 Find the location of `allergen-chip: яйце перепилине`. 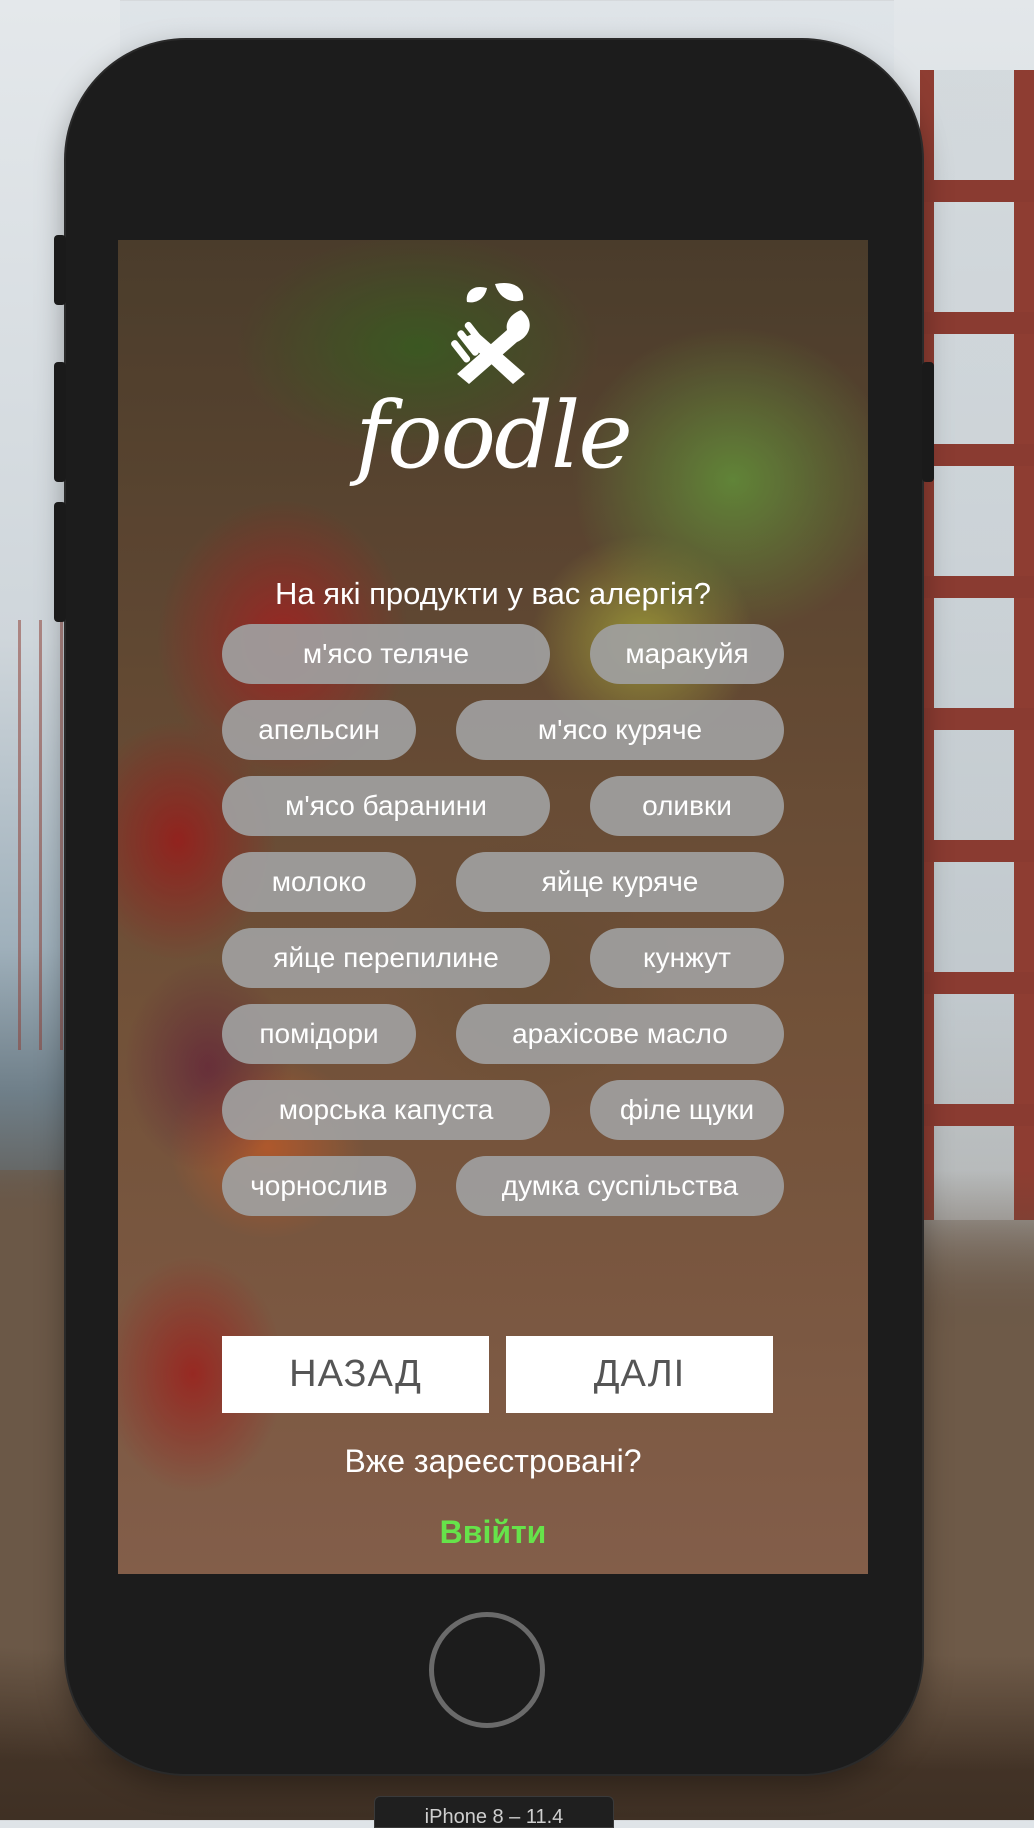

allergen-chip: яйце перепилине is located at coordinates (386, 958).